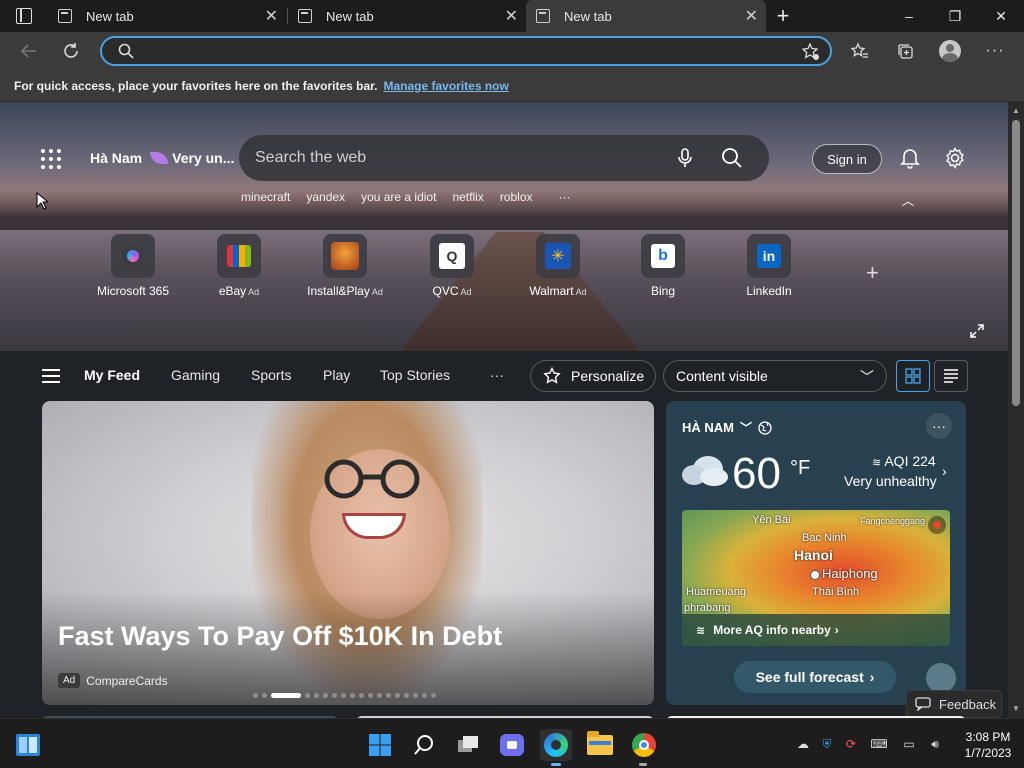 Image resolution: width=1024 pixels, height=768 pixels. I want to click on more-aq-info-link: ≋ More AQ info nearby ›, so click(816, 630).